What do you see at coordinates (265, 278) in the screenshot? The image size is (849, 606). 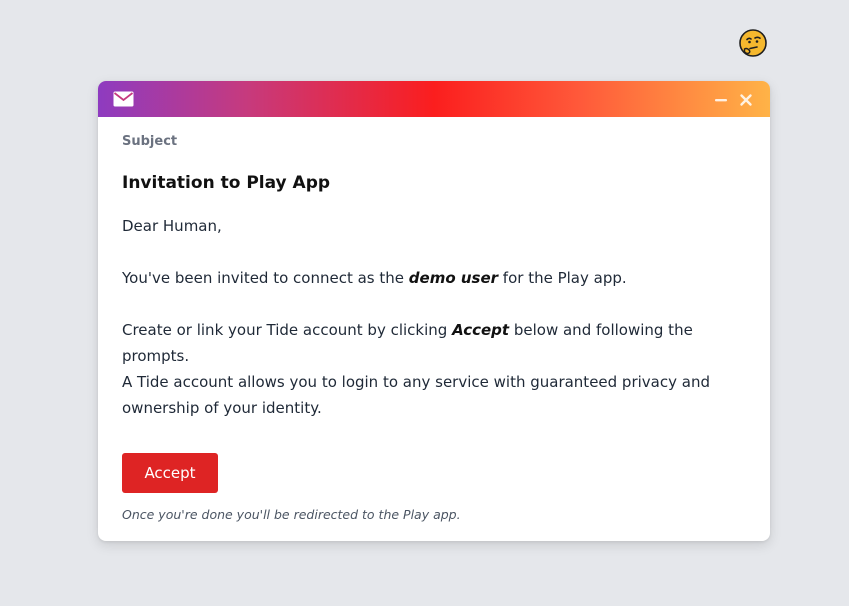 I see `invite-text: You've been invited to connect as the` at bounding box center [265, 278].